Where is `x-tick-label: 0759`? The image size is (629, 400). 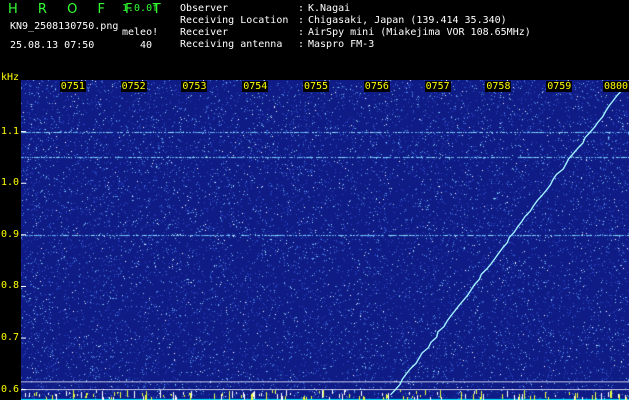
x-tick-label: 0759 is located at coordinates (559, 86).